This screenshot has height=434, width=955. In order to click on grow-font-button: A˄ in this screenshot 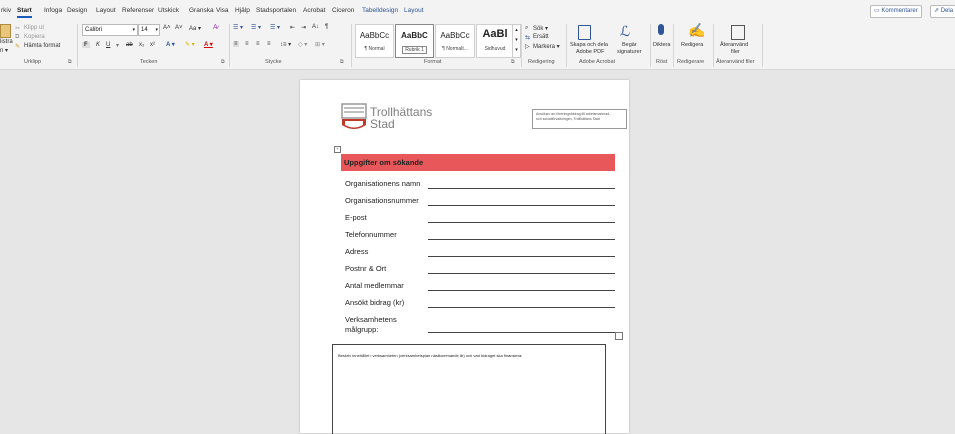, I will do `click(167, 28)`.